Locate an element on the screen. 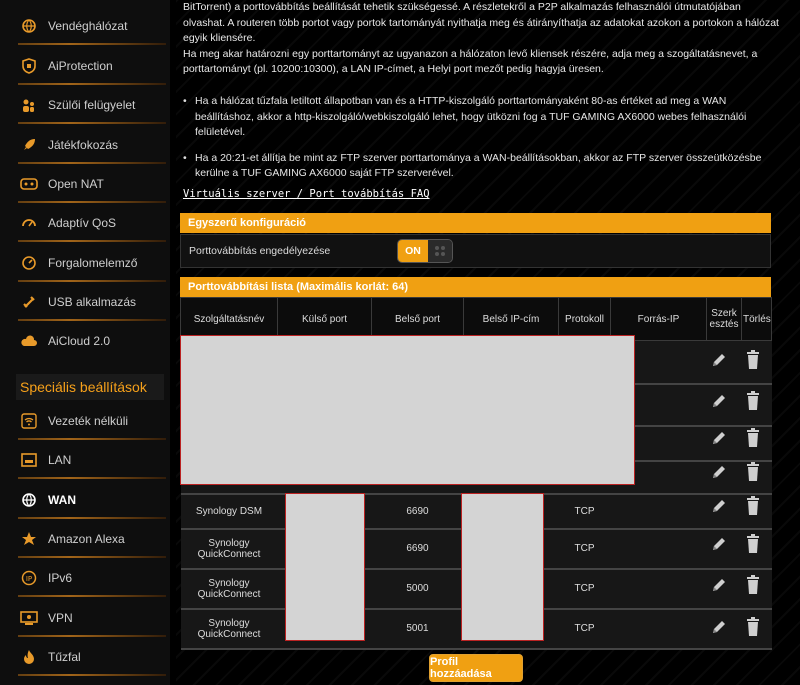 The width and height of the screenshot is (800, 685). sidebar-item-label: Szülői felügyelet is located at coordinates (92, 105).